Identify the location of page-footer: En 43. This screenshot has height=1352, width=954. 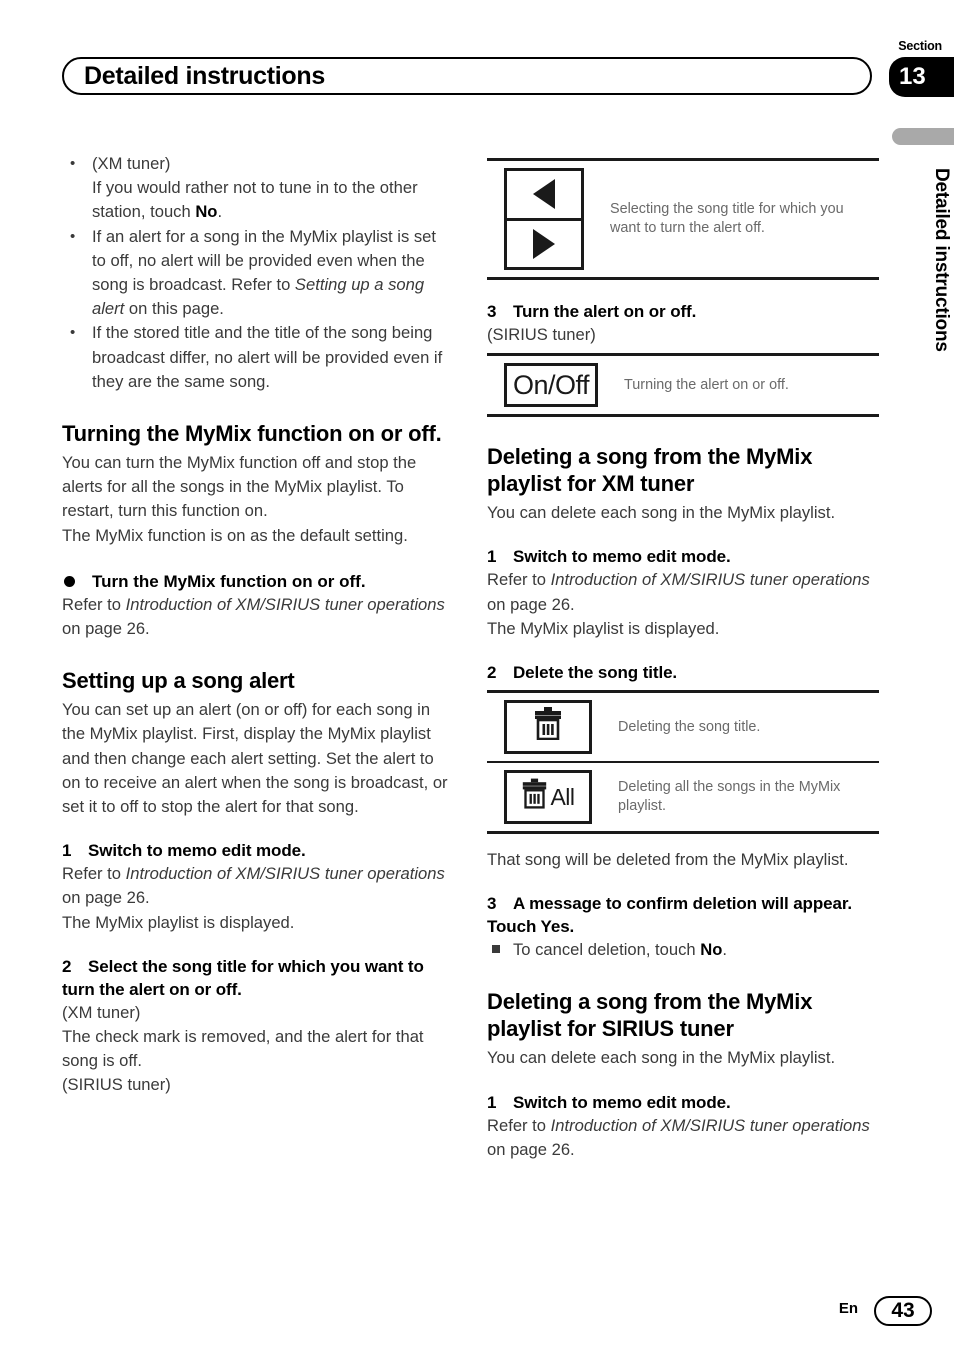
(477, 1317).